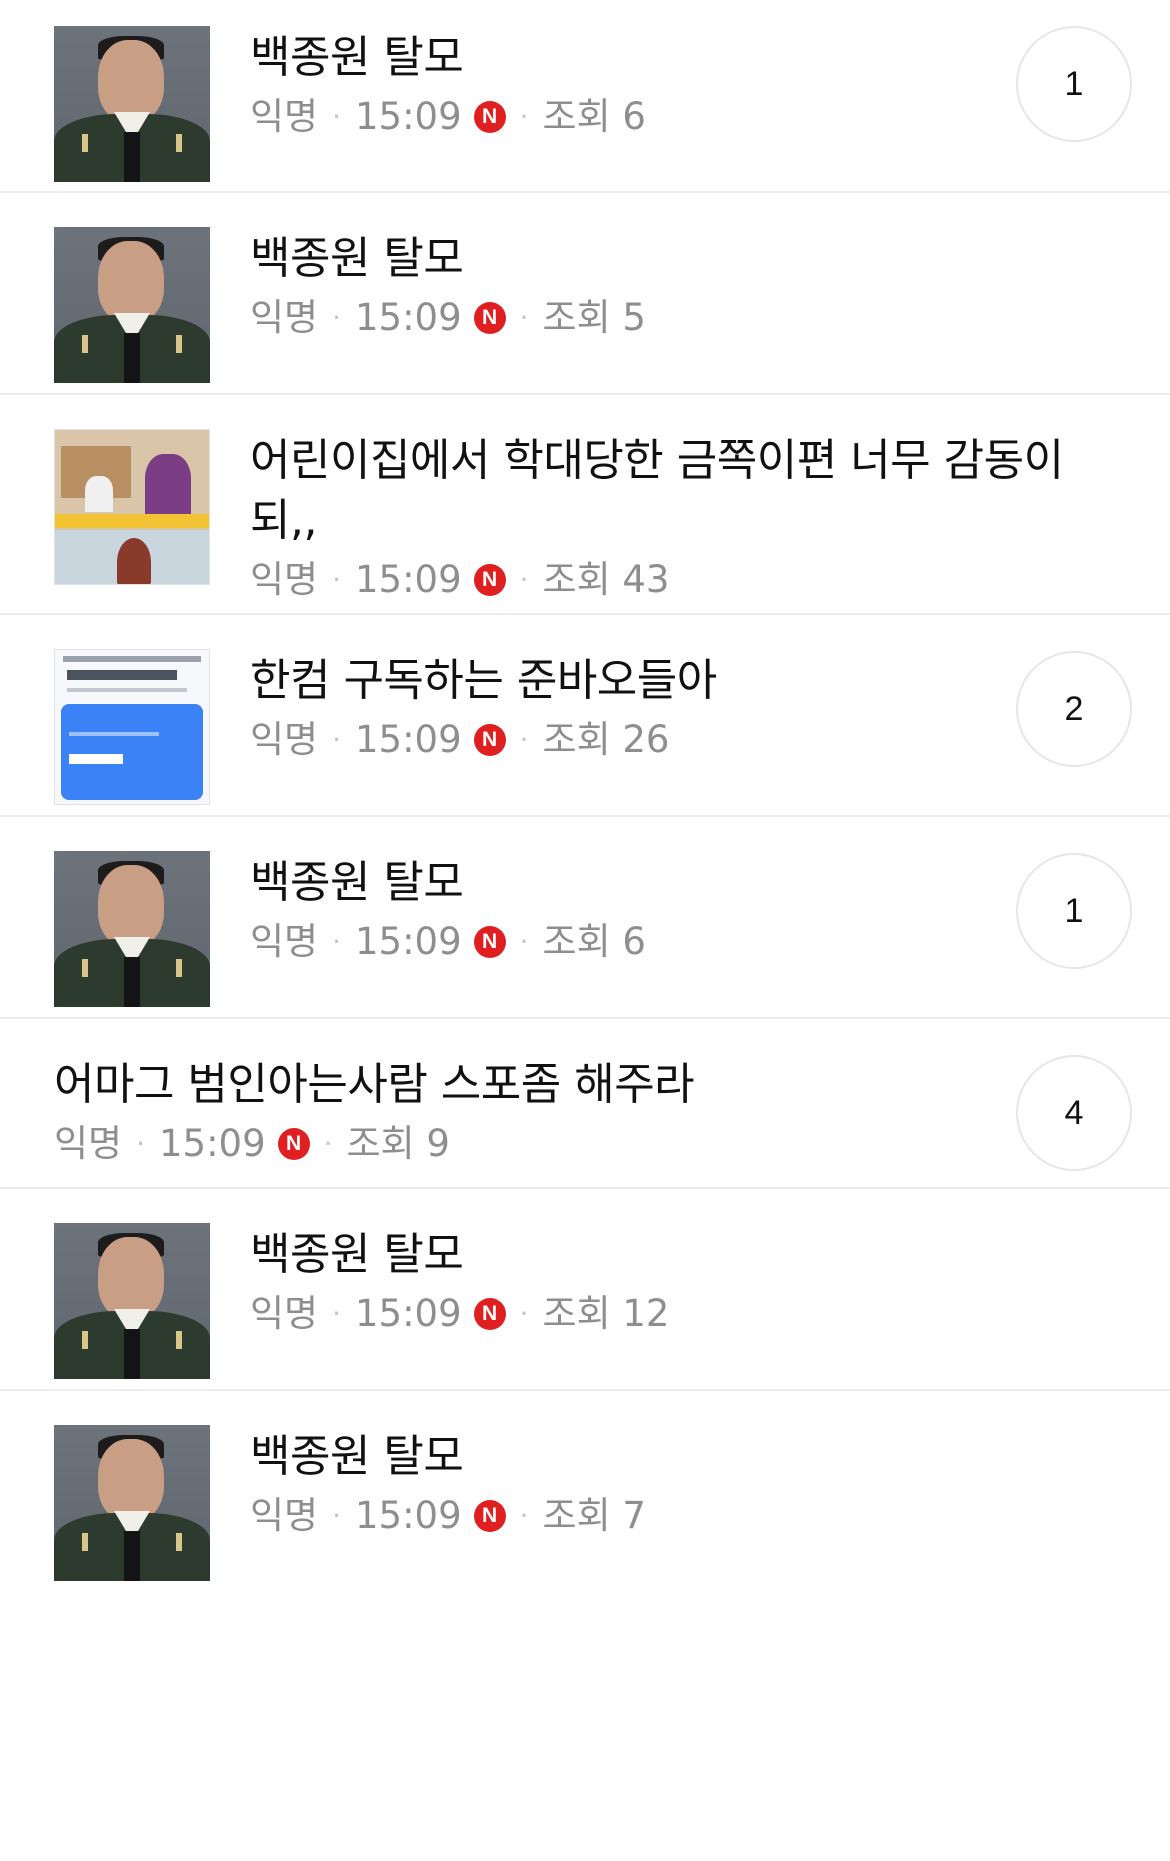 This screenshot has height=1861, width=1170. What do you see at coordinates (1074, 709) in the screenshot?
I see `comment-count-button: 2` at bounding box center [1074, 709].